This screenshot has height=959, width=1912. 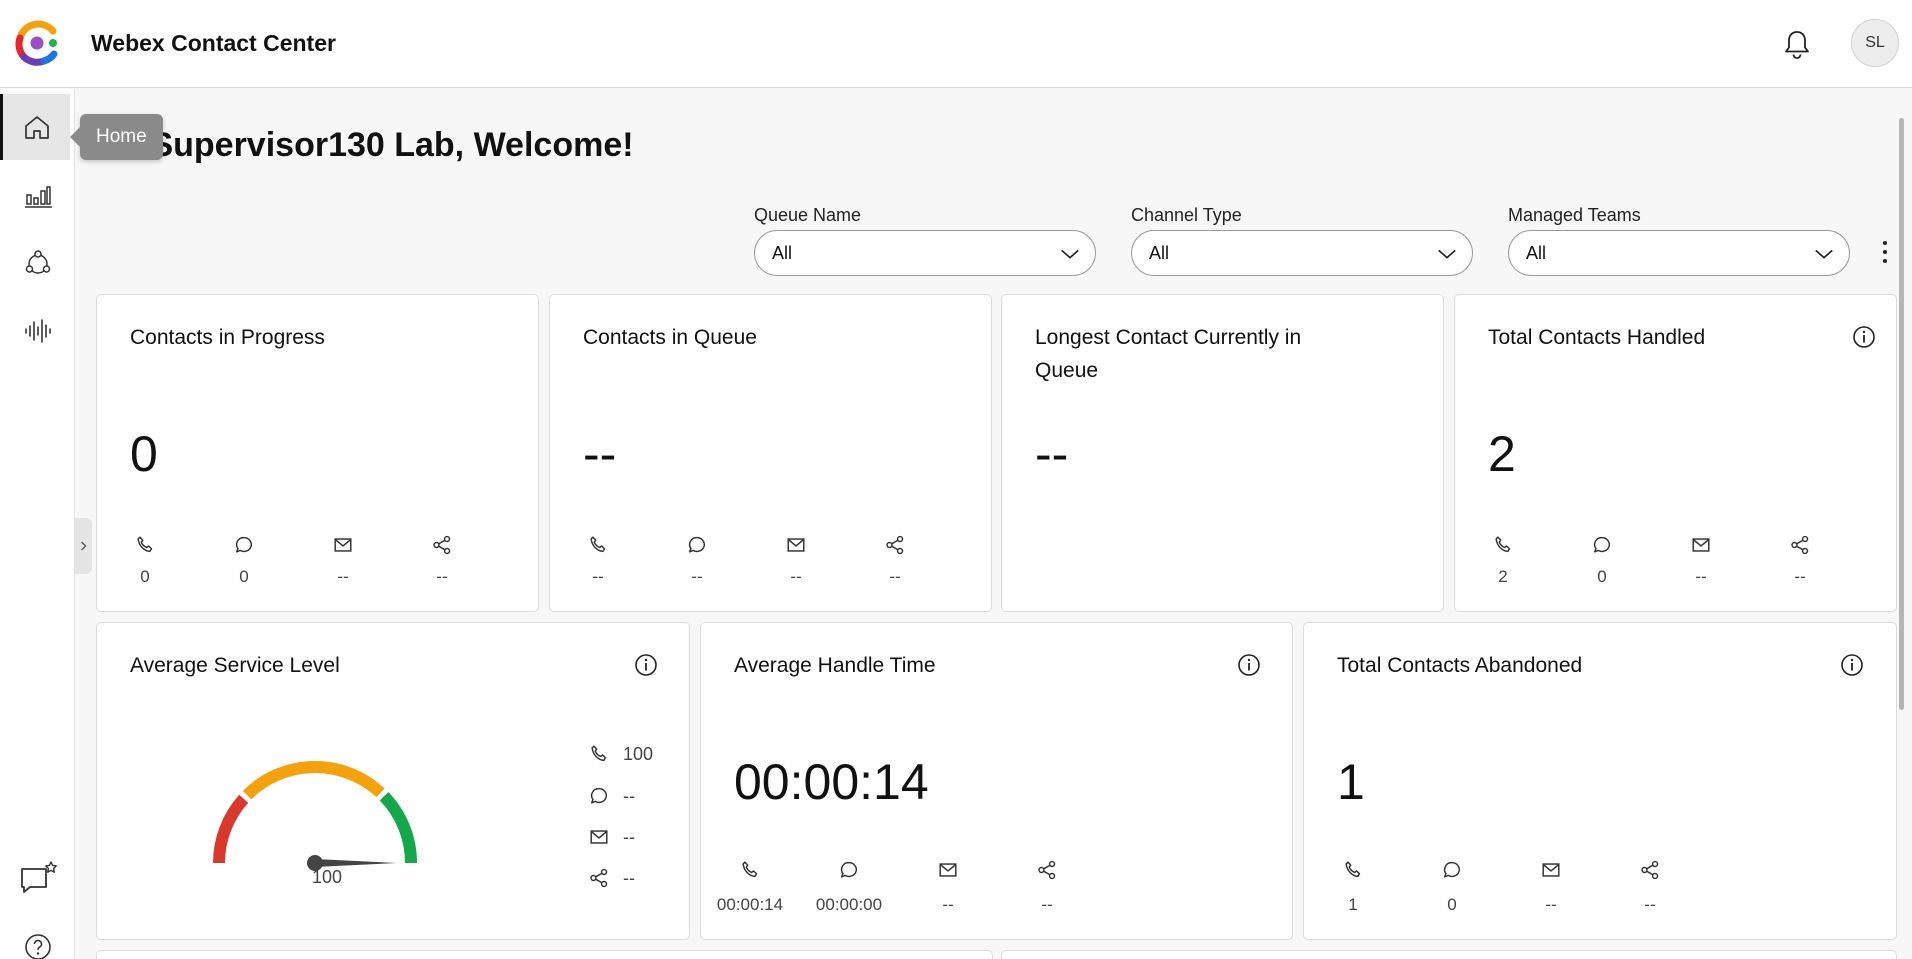 I want to click on card-next-row-right, so click(x=1449, y=954).